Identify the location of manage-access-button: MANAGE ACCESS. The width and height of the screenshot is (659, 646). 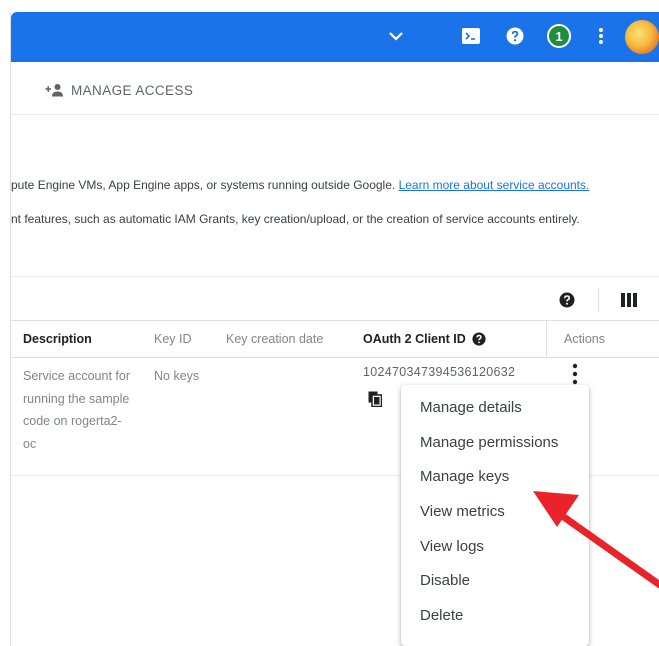
(119, 90).